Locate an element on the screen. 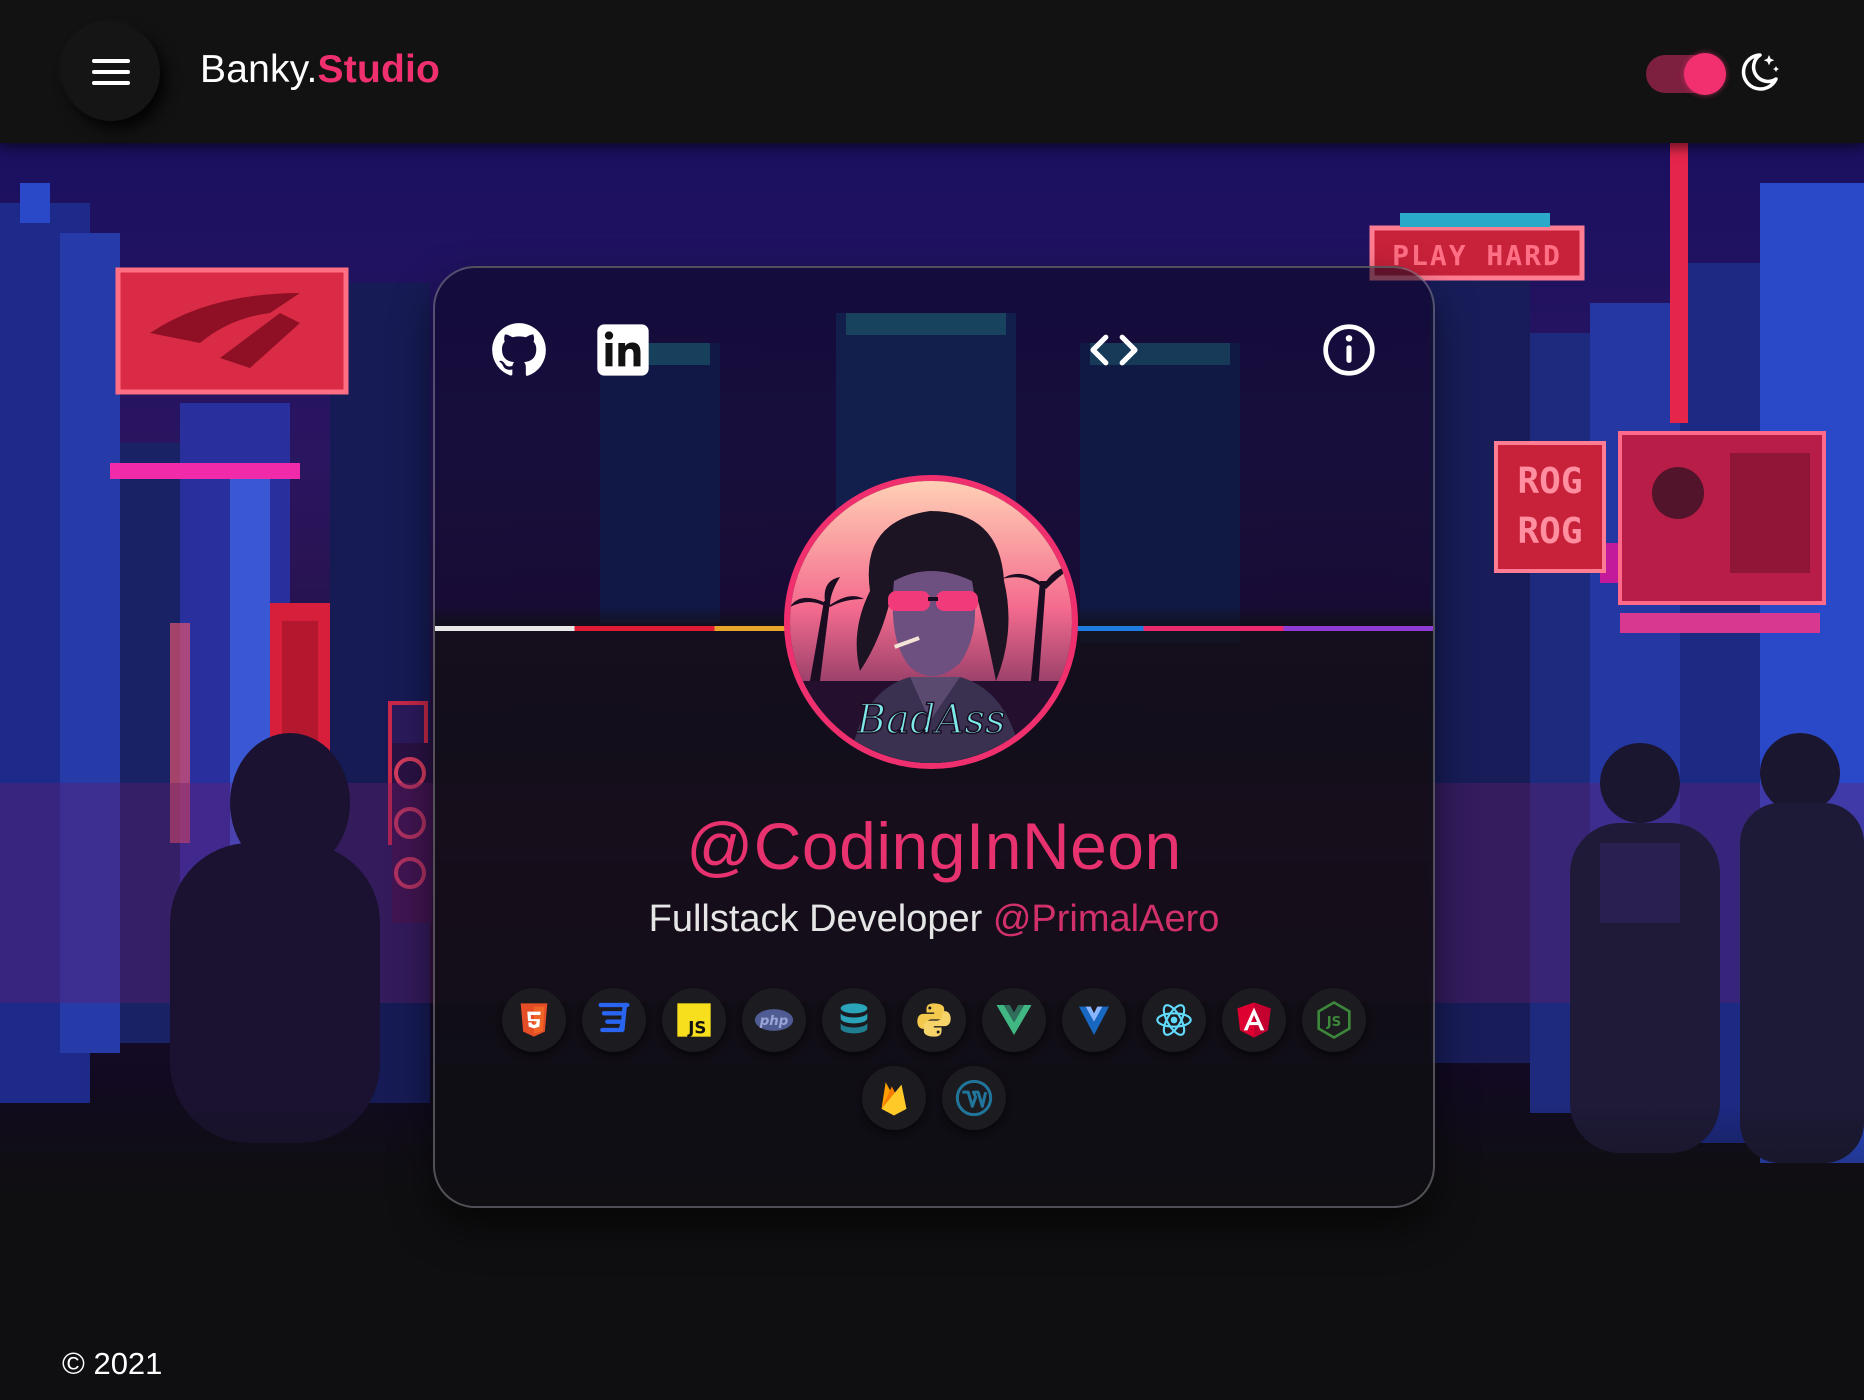  skill-nodejs: JS is located at coordinates (1334, 1020).